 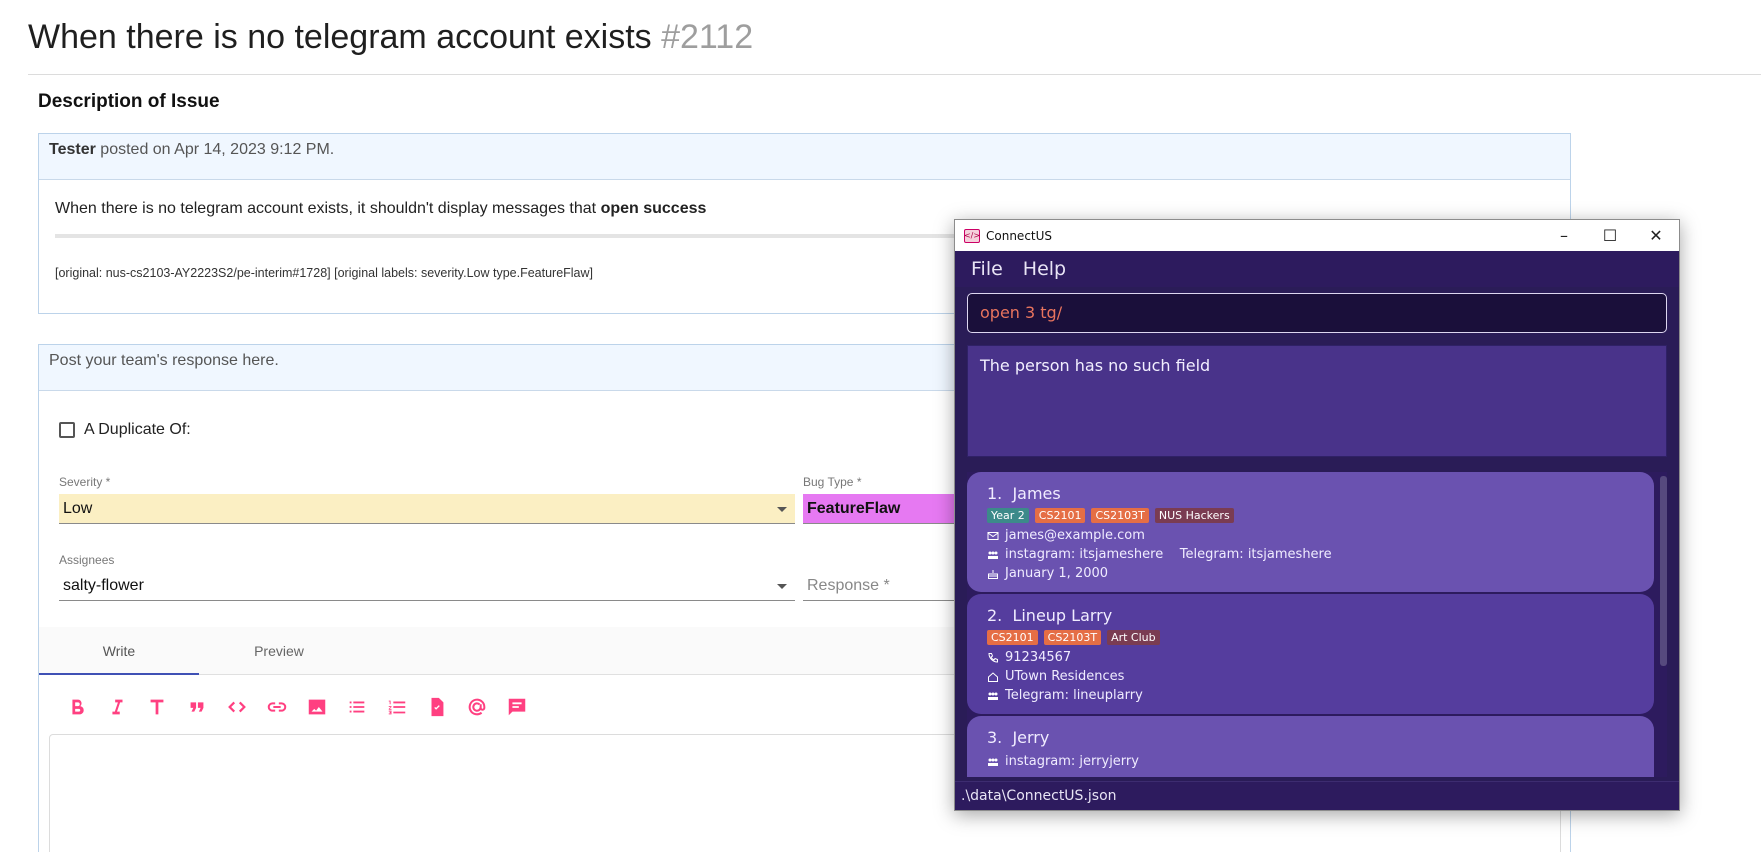 I want to click on tab-preview: Preview, so click(x=279, y=651).